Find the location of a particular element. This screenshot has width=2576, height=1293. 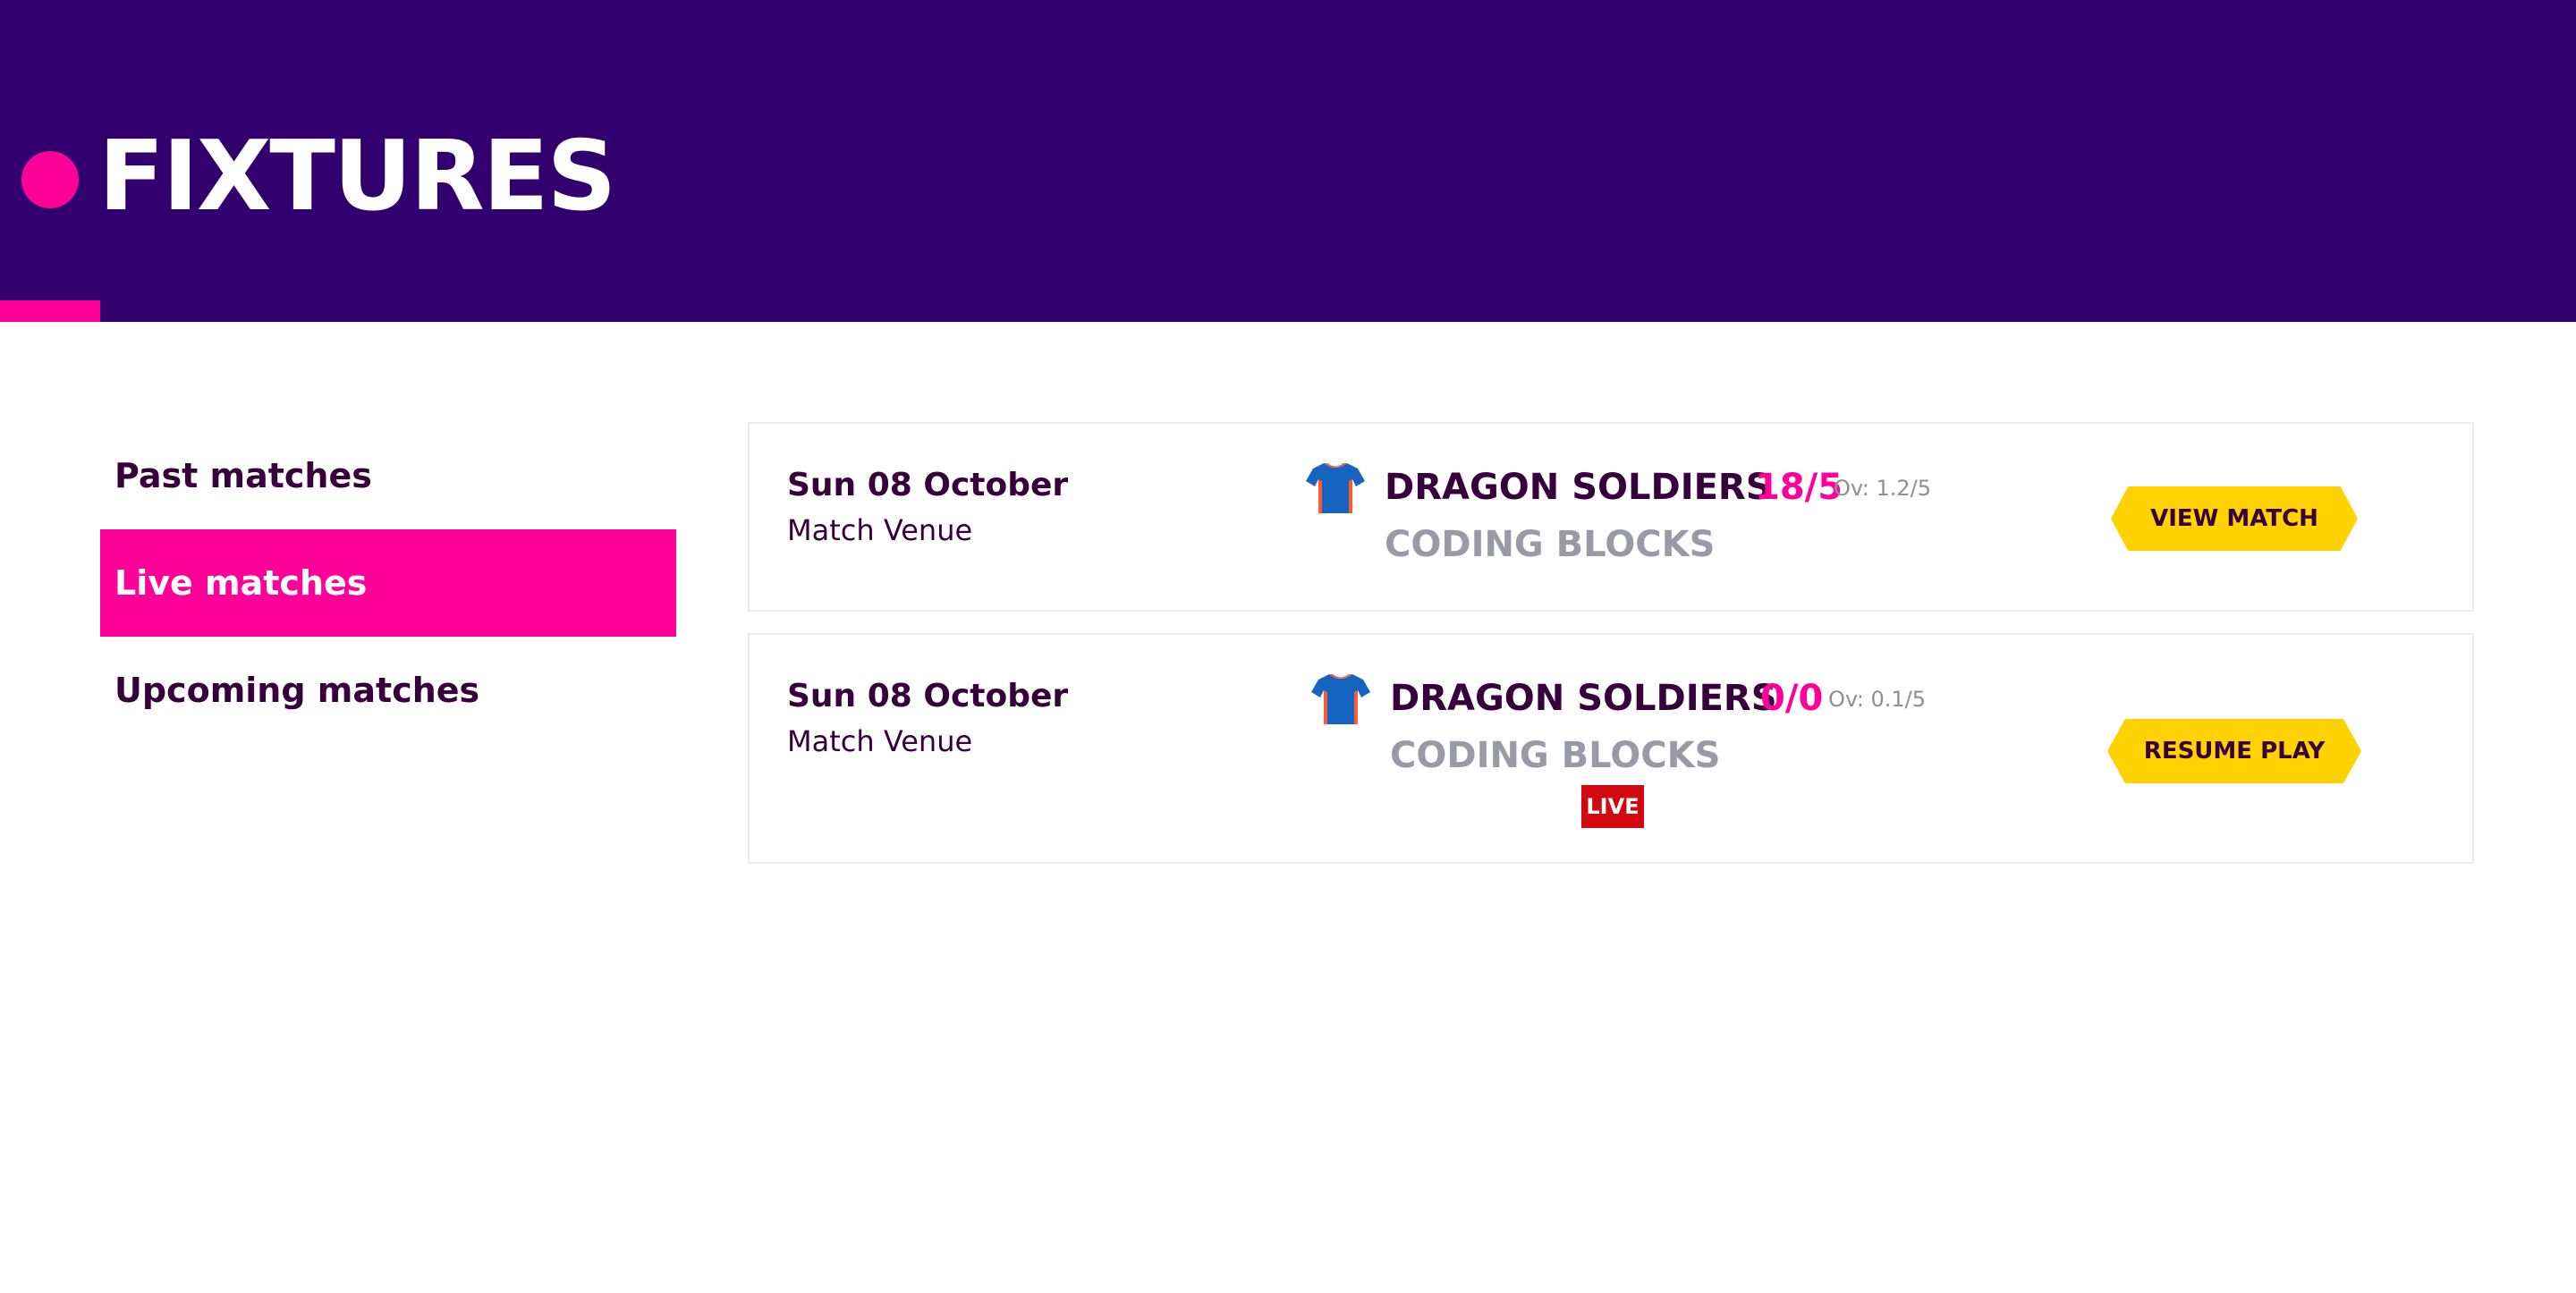

overs-count: Ov: 1.2/5 is located at coordinates (1883, 489).